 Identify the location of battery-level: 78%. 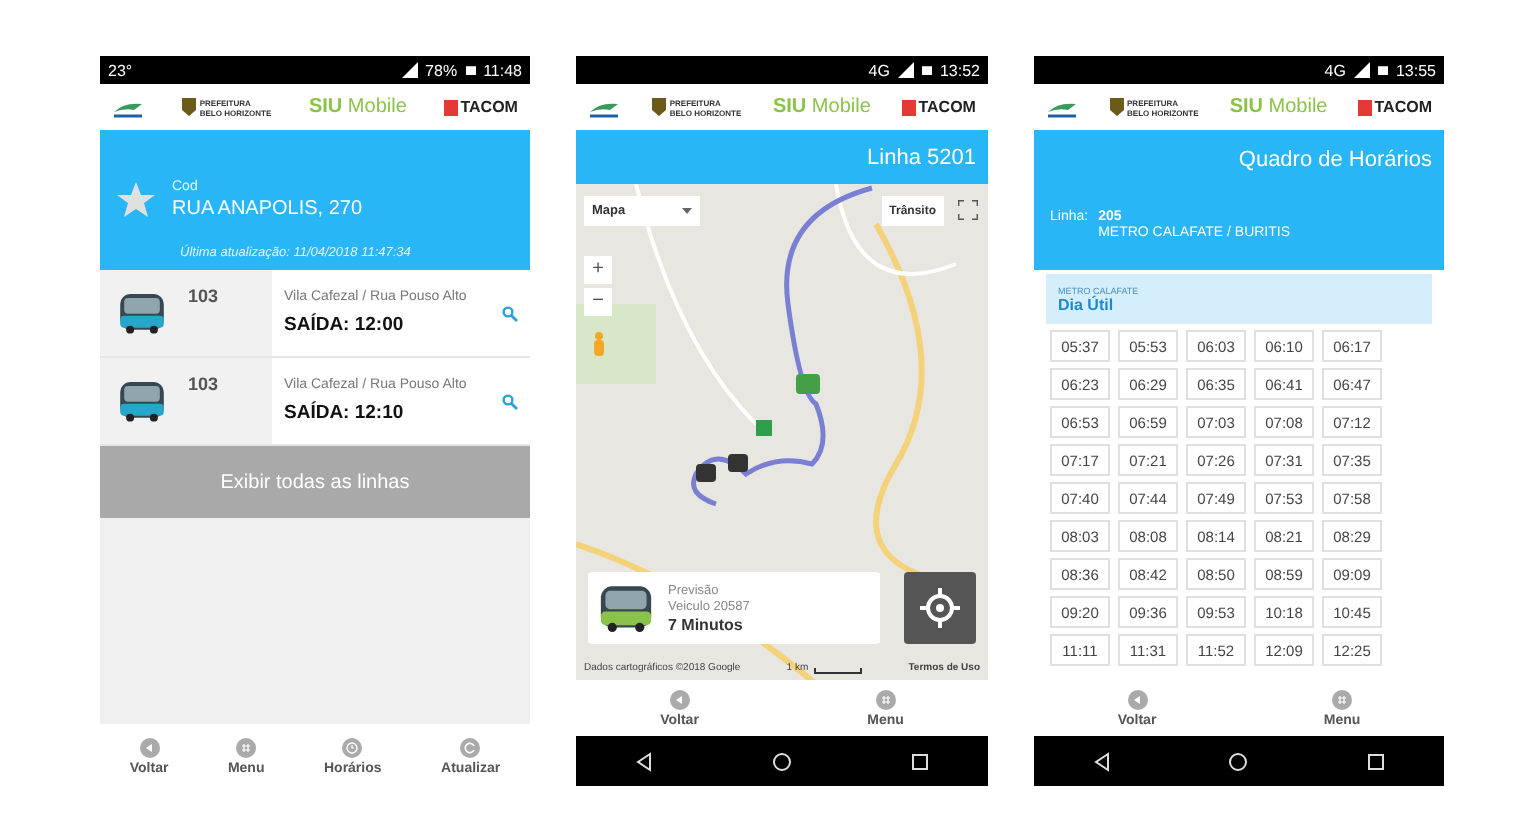
(441, 70).